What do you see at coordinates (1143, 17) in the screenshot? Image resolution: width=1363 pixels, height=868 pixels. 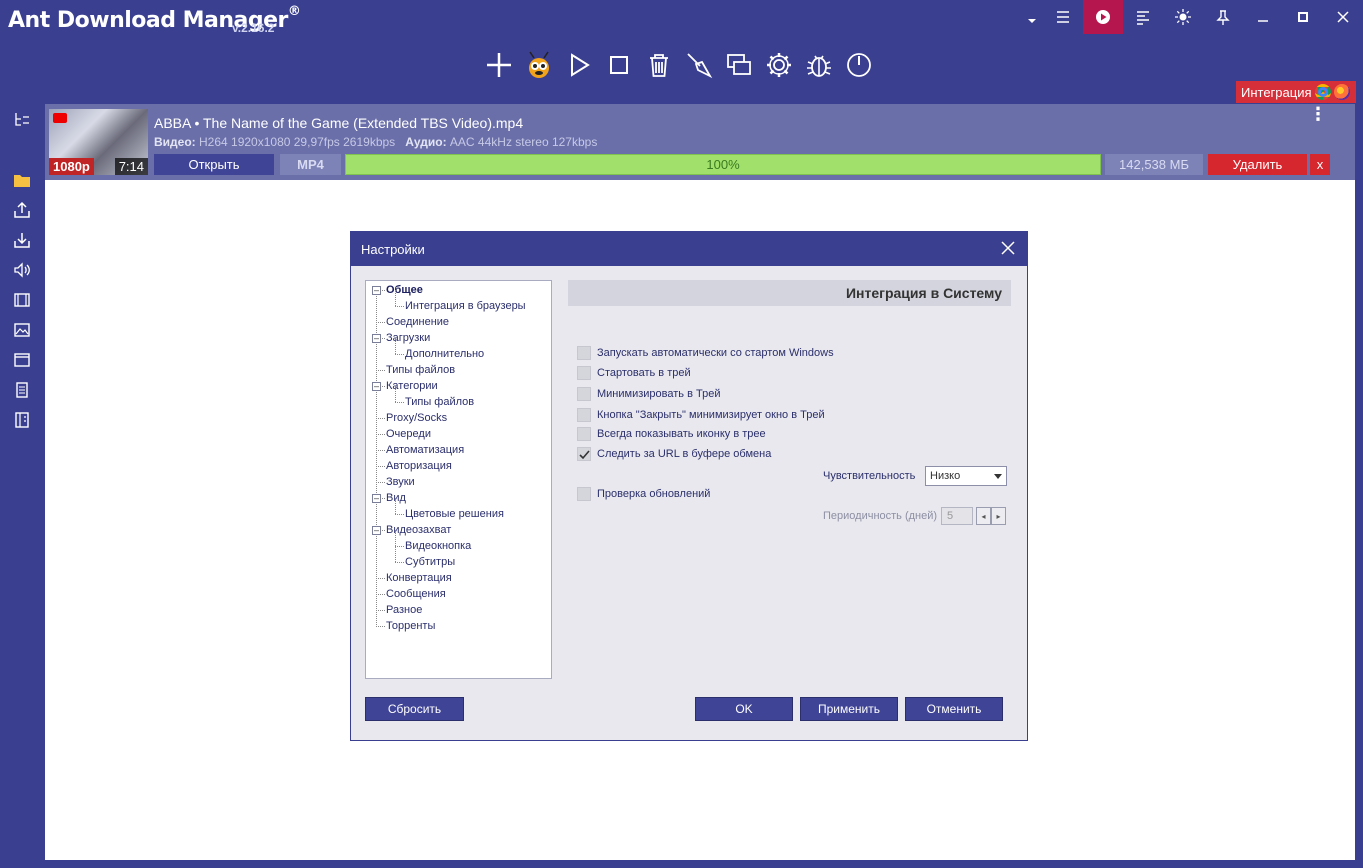 I see `speed-limit-icon` at bounding box center [1143, 17].